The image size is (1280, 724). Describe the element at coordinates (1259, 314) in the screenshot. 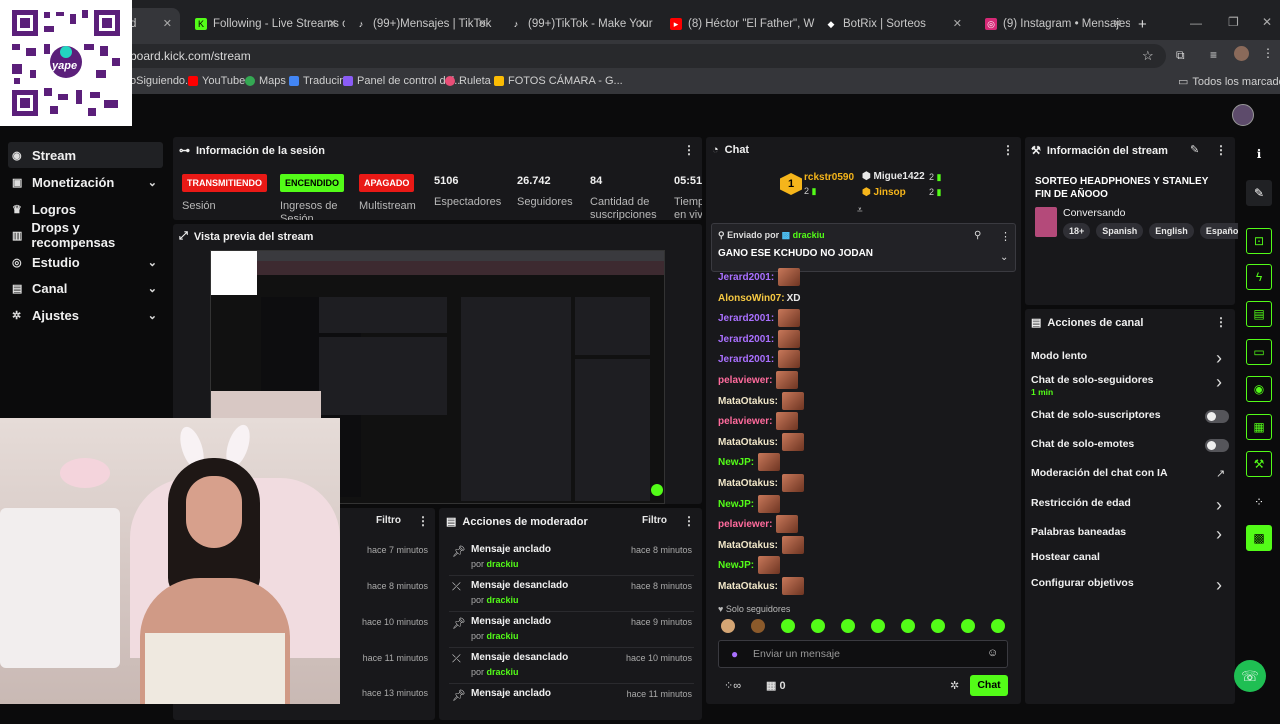

I see `clipboard-icon: ▤` at that location.